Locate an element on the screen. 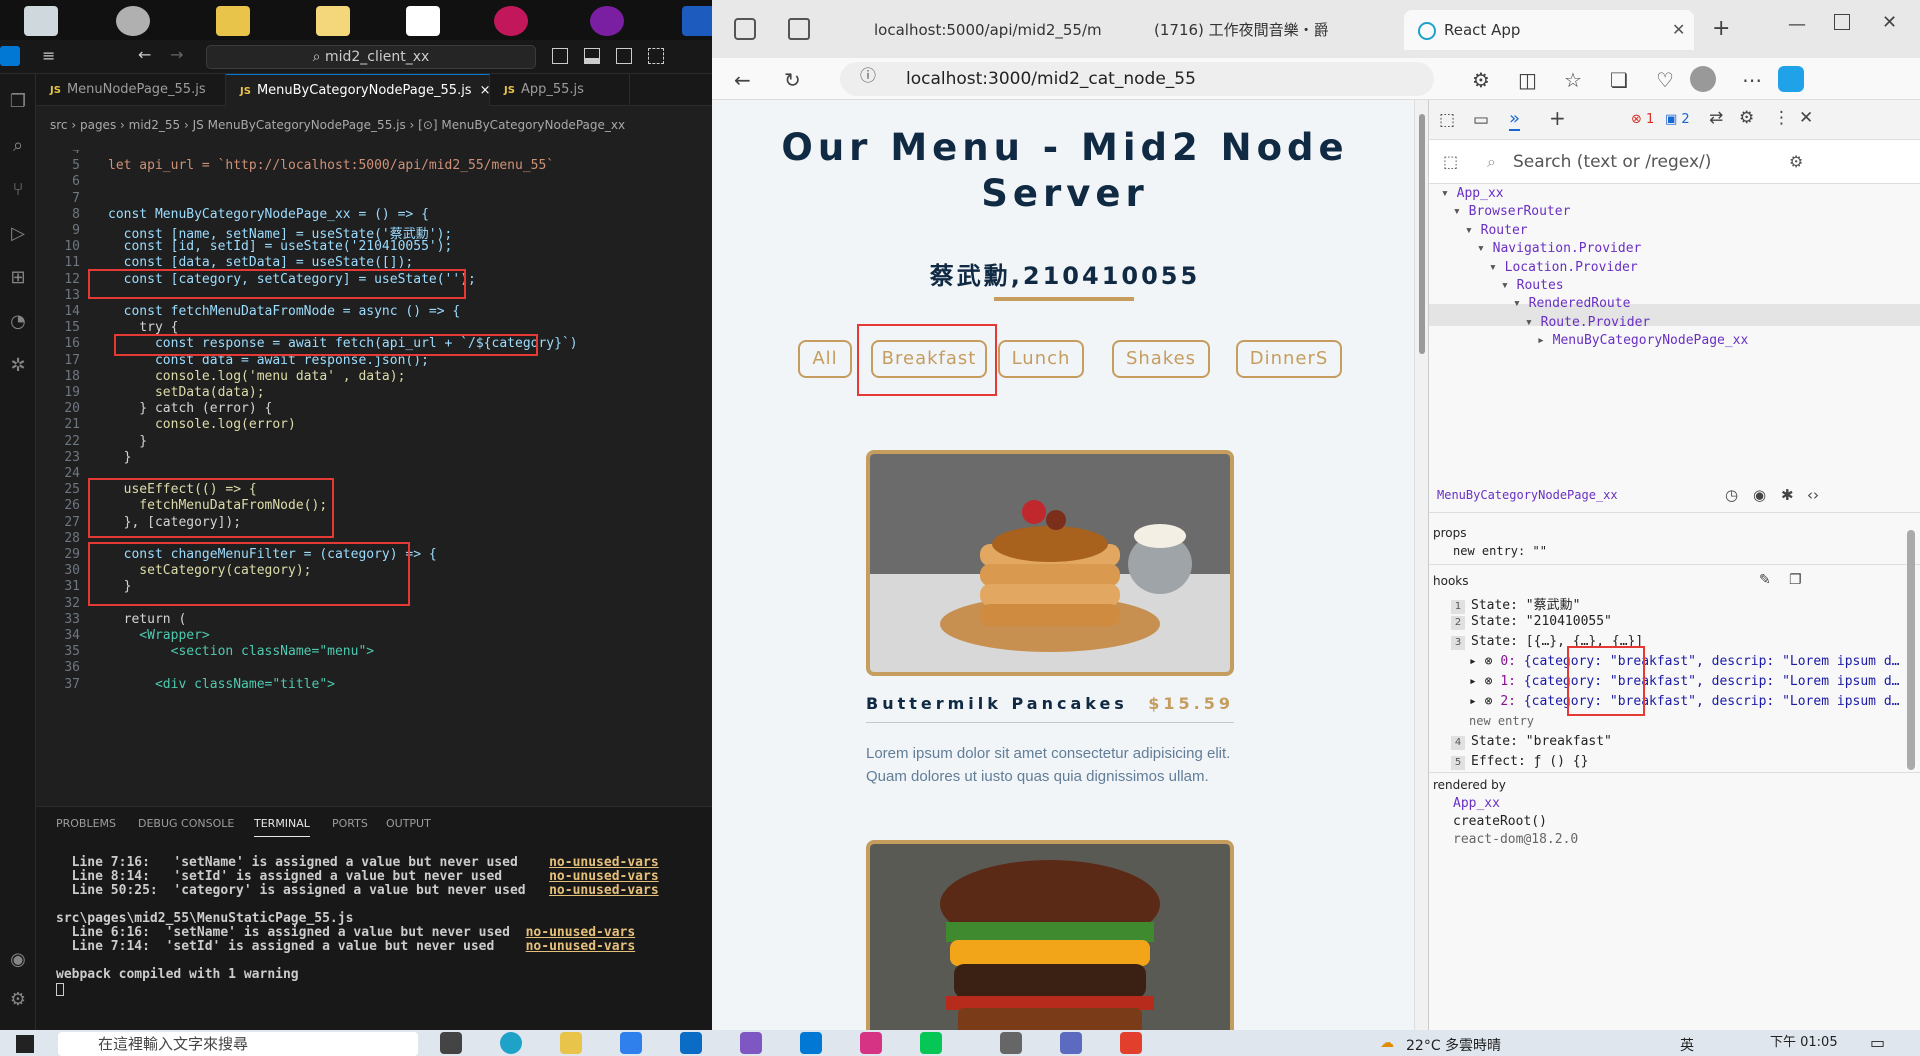  more-options-icon: ⋯ is located at coordinates (1752, 80).